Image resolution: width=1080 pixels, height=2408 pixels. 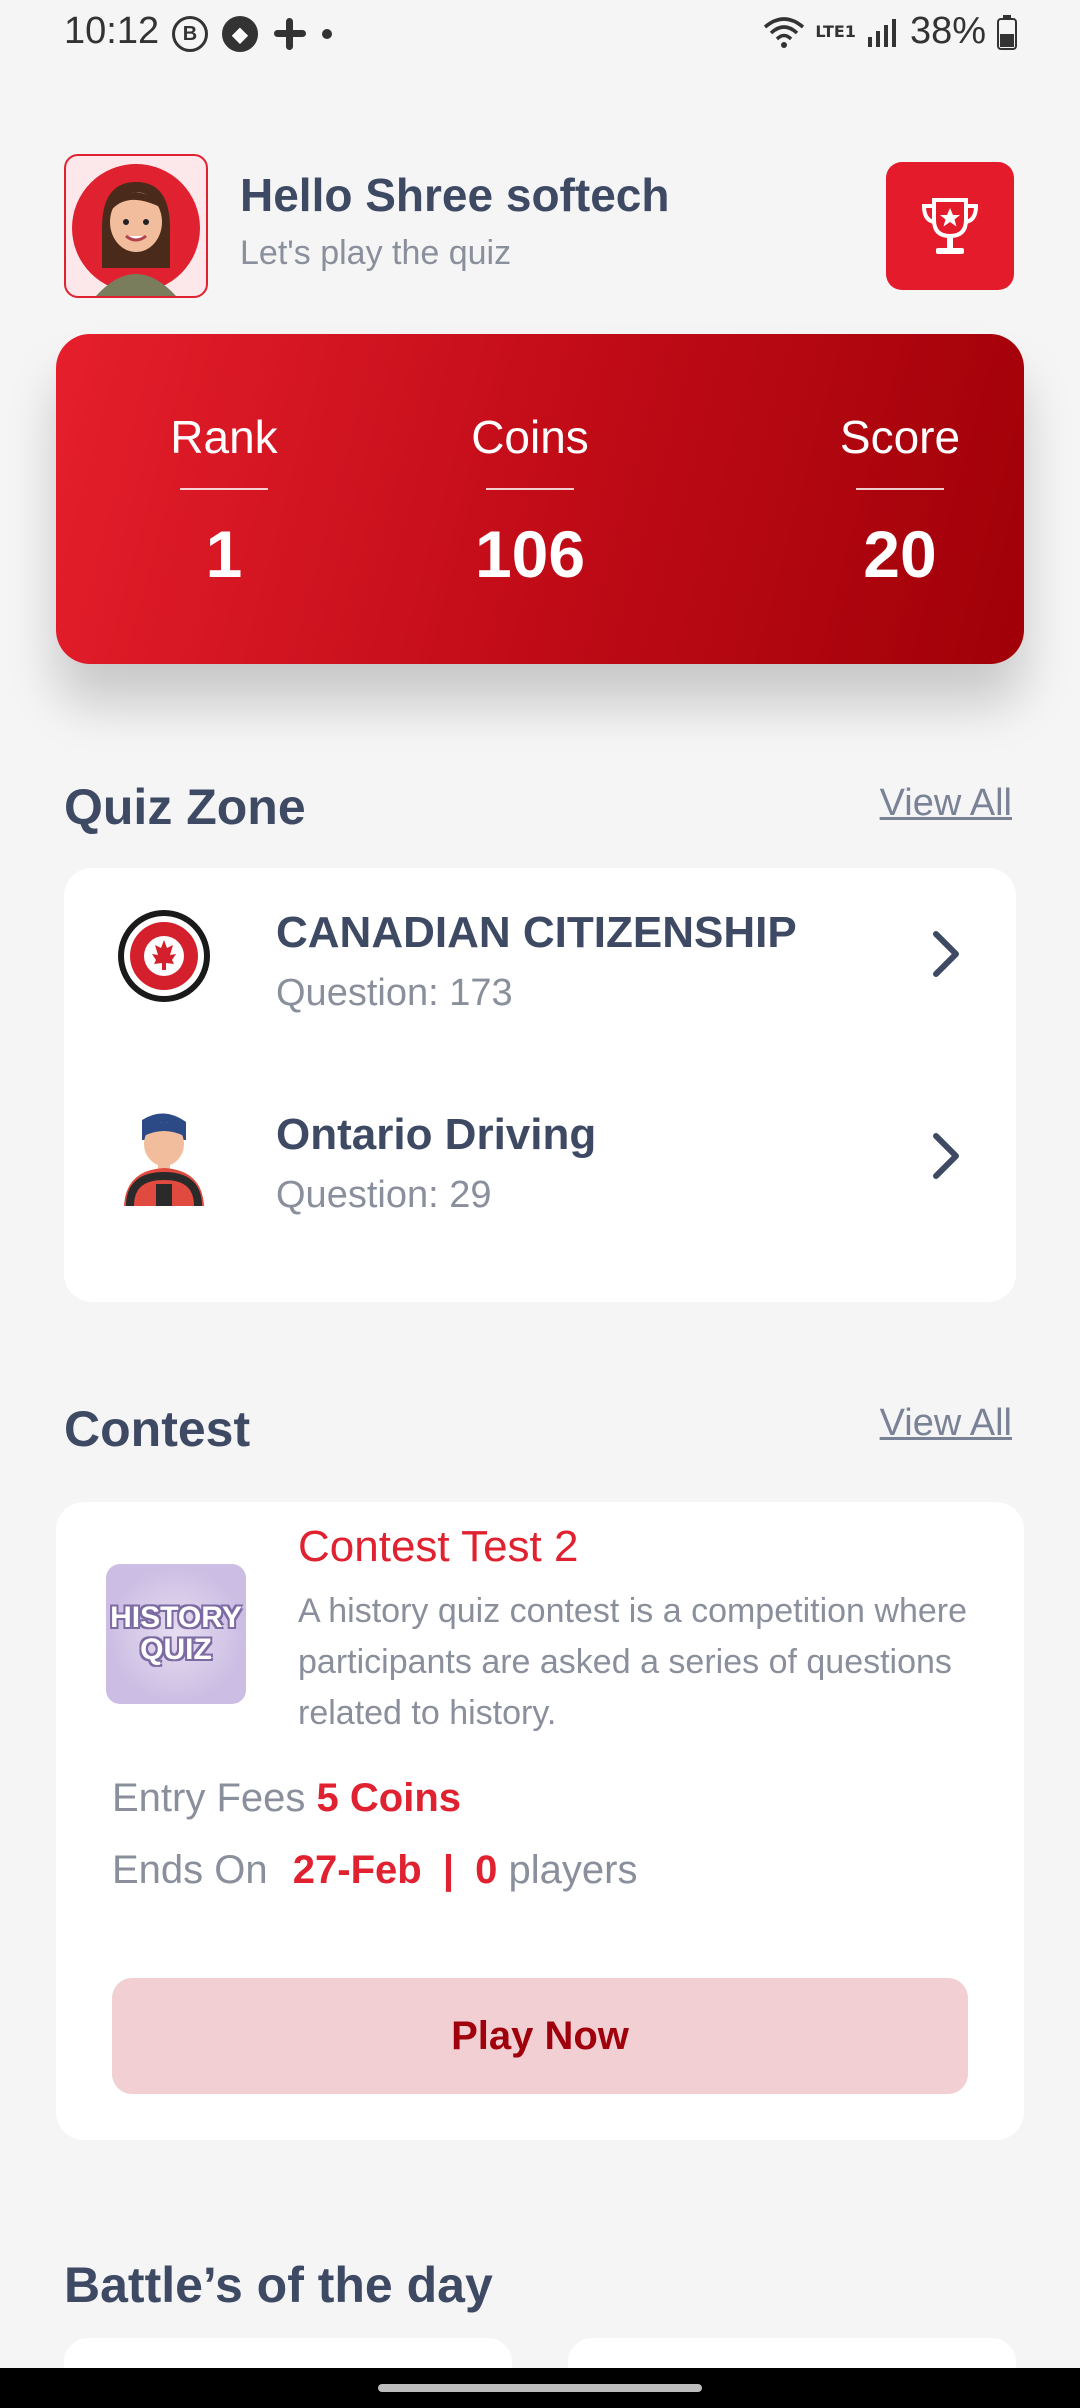 I want to click on greeting-subtitle: Let's play the quiz, so click(x=376, y=253).